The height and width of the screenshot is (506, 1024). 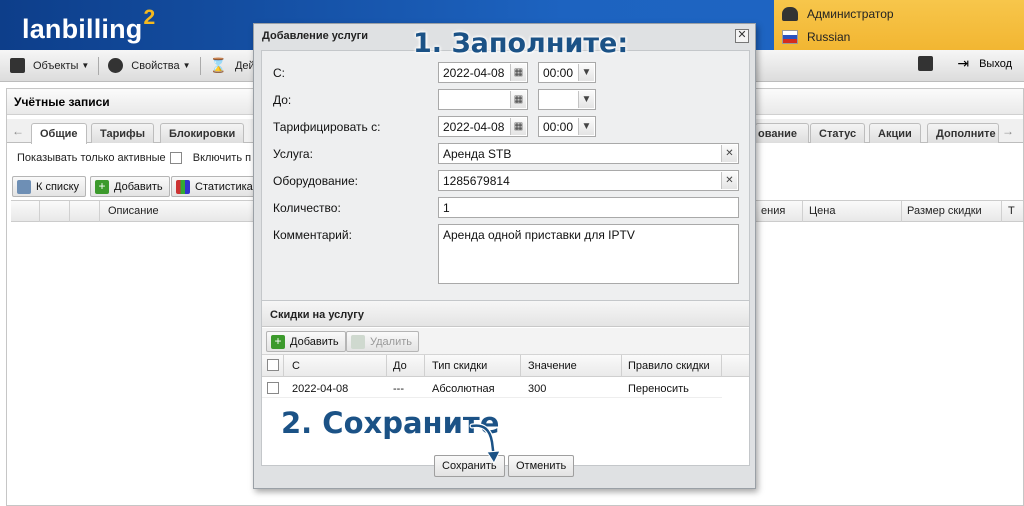 What do you see at coordinates (296, 366) in the screenshot?
I see `column-from: С` at bounding box center [296, 366].